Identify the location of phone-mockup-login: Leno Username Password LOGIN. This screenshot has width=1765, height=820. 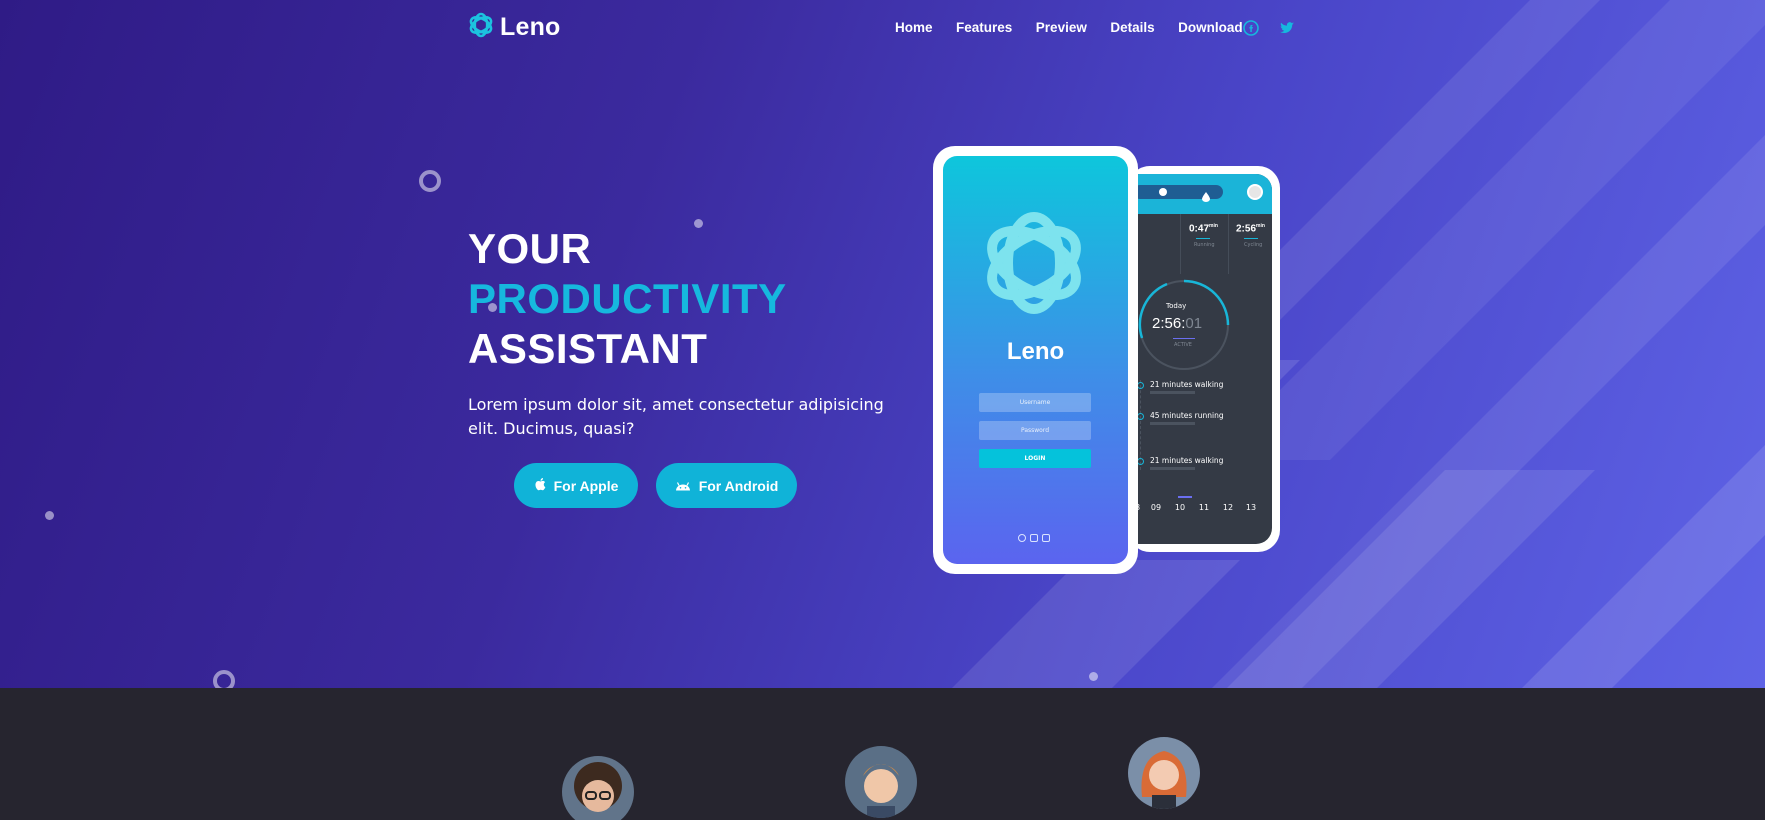
(1035, 360).